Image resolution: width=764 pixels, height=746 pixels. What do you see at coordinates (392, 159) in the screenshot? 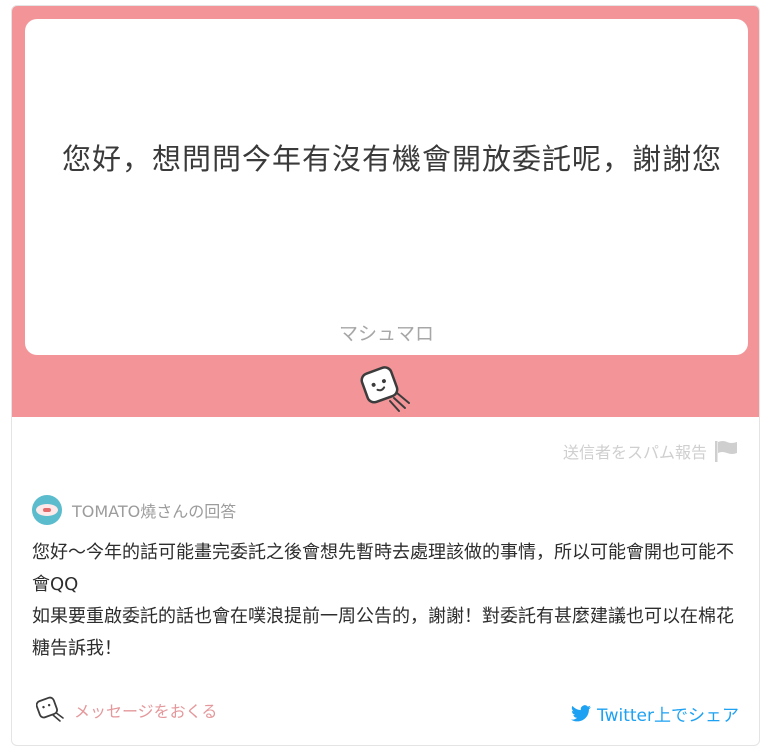
I see `question-text: 您好，想問問今年有沒有機會開放委託呢，謝謝您` at bounding box center [392, 159].